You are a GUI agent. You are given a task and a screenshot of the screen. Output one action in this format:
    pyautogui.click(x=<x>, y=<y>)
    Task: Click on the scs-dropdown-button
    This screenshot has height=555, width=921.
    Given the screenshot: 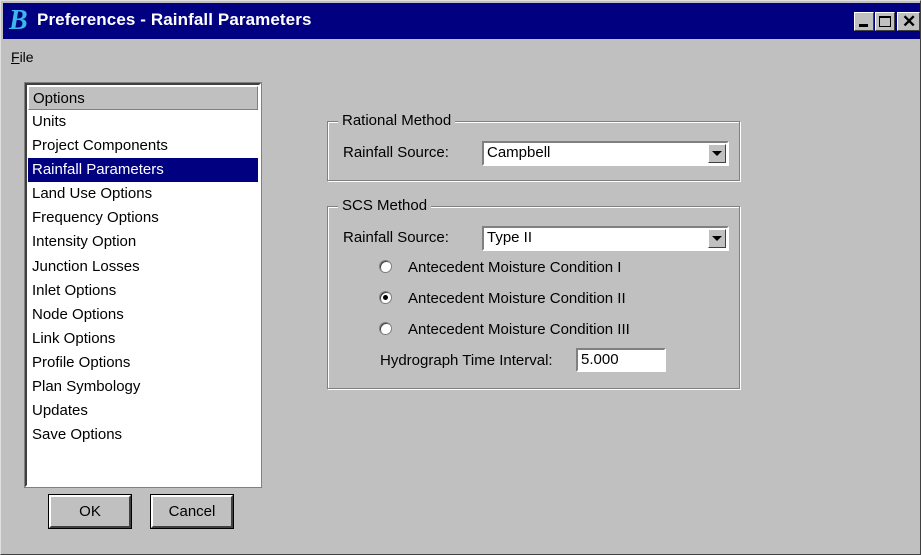 What is the action you would take?
    pyautogui.click(x=717, y=238)
    